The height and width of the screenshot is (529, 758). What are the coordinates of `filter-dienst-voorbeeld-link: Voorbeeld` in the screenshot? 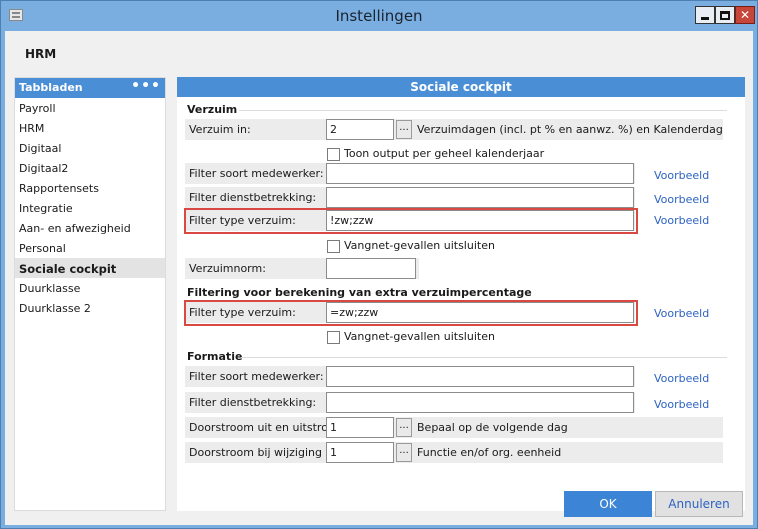 It's located at (681, 199).